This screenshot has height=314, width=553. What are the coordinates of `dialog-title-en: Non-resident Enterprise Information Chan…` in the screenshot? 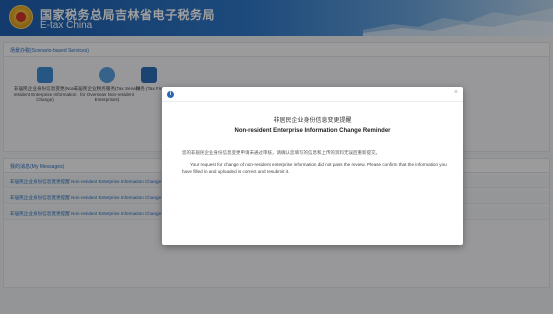 It's located at (312, 131).